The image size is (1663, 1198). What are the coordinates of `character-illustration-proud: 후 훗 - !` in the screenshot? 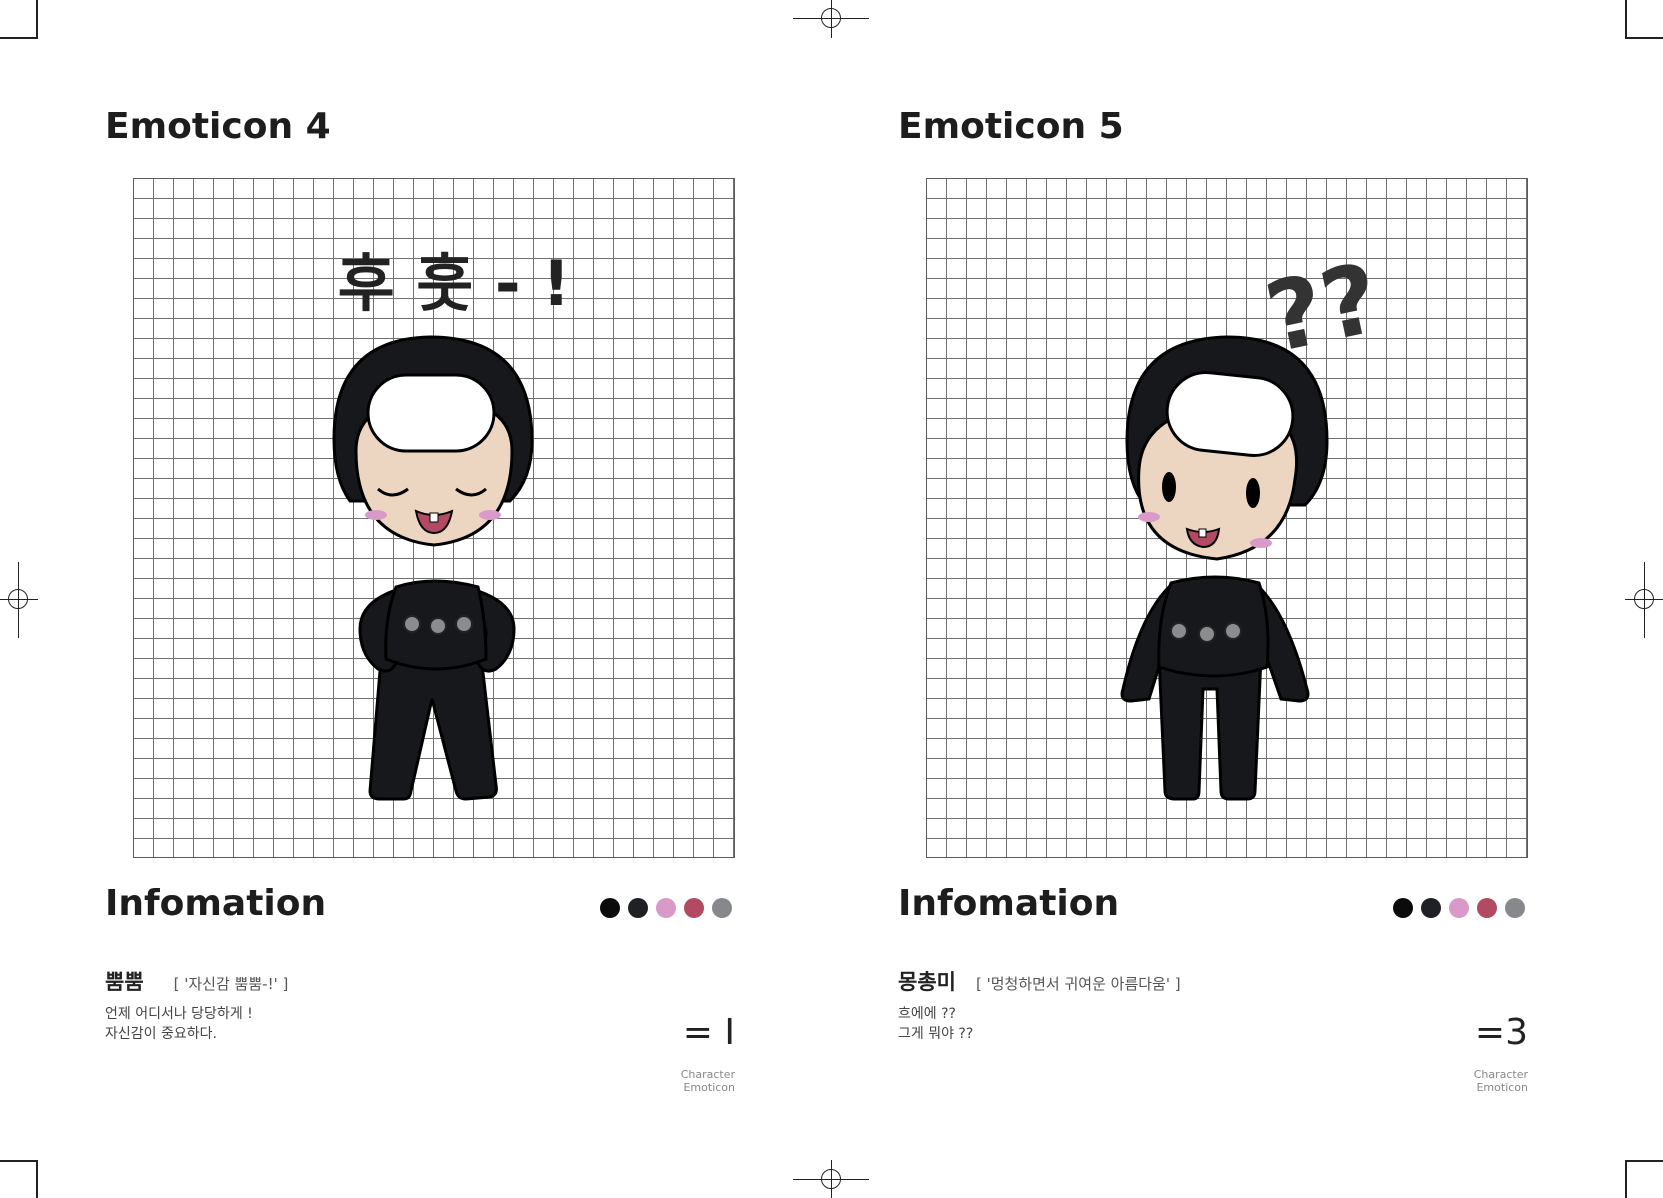 It's located at (451, 524).